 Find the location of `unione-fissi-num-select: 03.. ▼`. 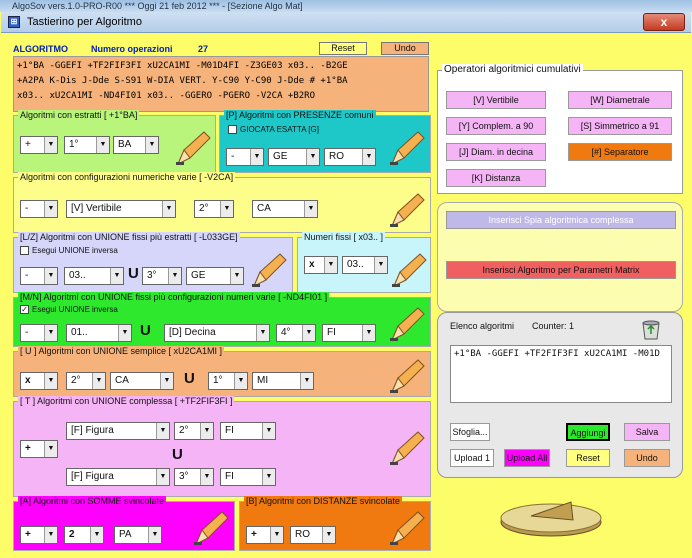

unione-fissi-num-select: 03.. ▼ is located at coordinates (94, 276).